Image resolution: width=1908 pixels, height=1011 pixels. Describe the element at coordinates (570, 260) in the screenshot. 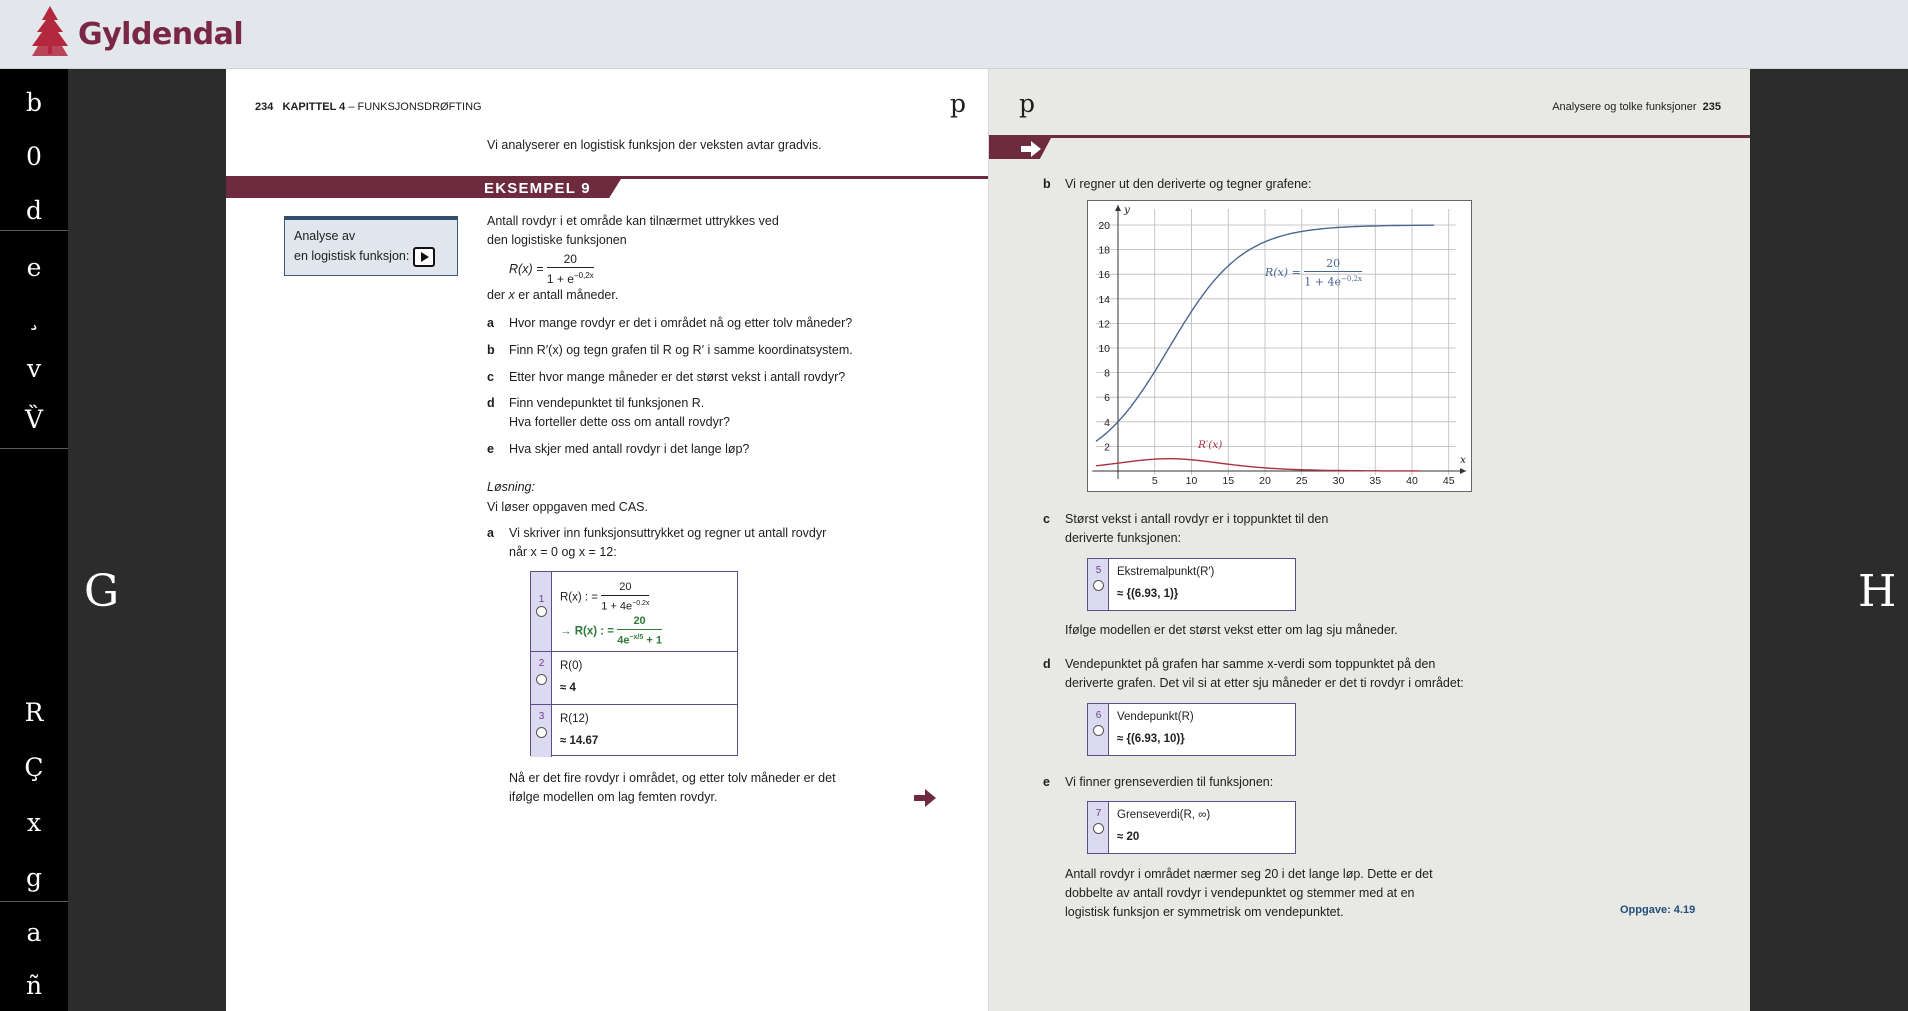

I see `formula-numerator: 20` at that location.